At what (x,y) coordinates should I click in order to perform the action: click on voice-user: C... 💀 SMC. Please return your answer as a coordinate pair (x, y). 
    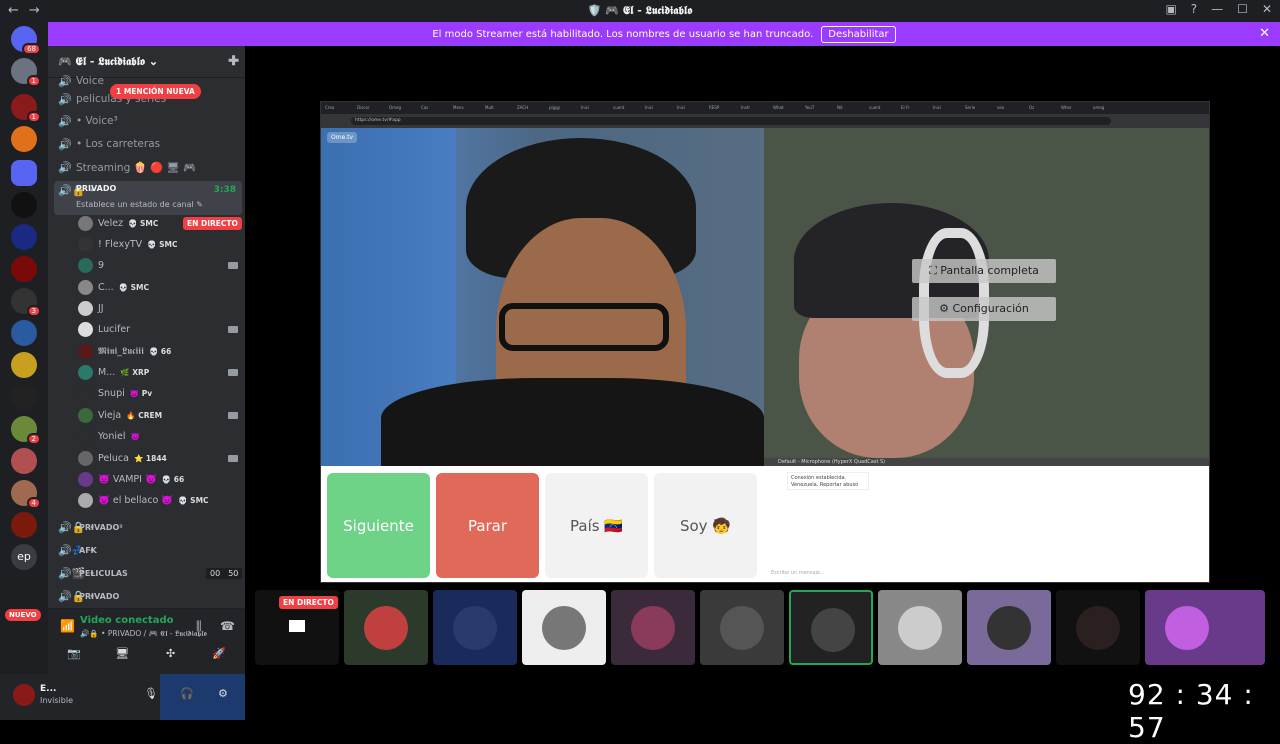
    Looking at the image, I should click on (113, 287).